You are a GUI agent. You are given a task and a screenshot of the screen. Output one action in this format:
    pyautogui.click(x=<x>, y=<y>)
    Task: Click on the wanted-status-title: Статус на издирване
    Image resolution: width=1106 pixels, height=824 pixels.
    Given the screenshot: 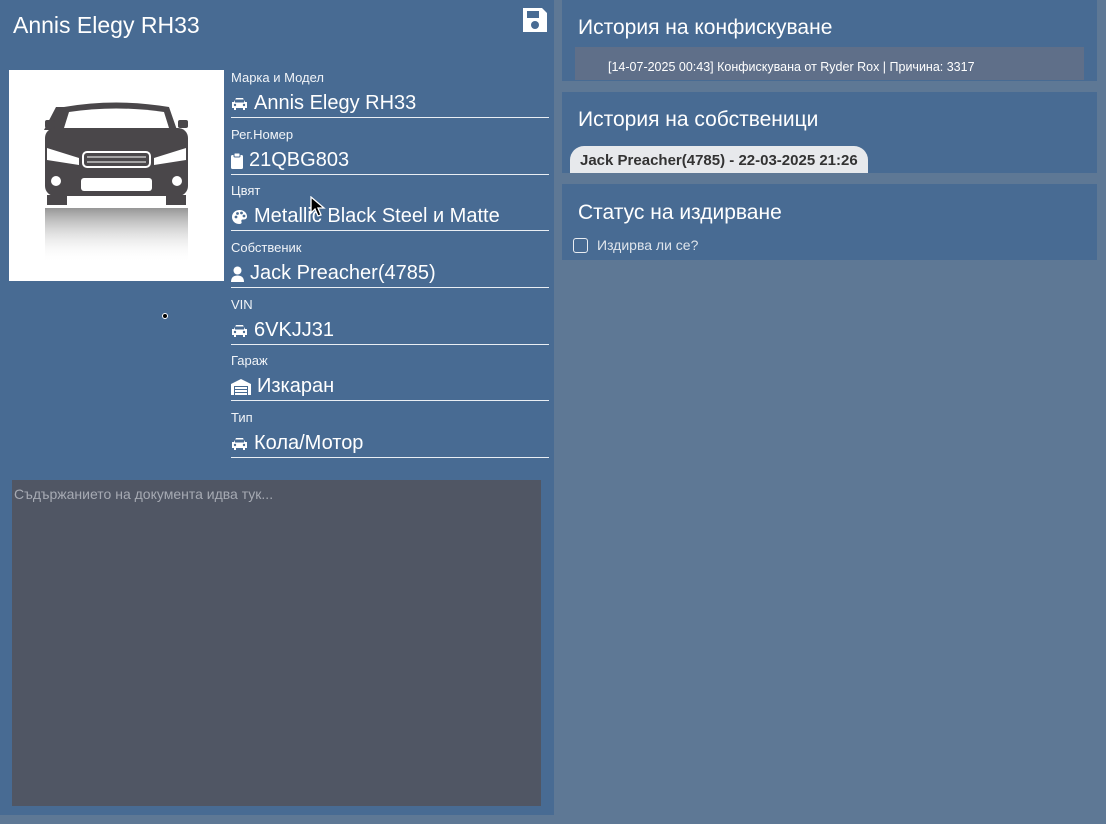 What is the action you would take?
    pyautogui.click(x=680, y=212)
    